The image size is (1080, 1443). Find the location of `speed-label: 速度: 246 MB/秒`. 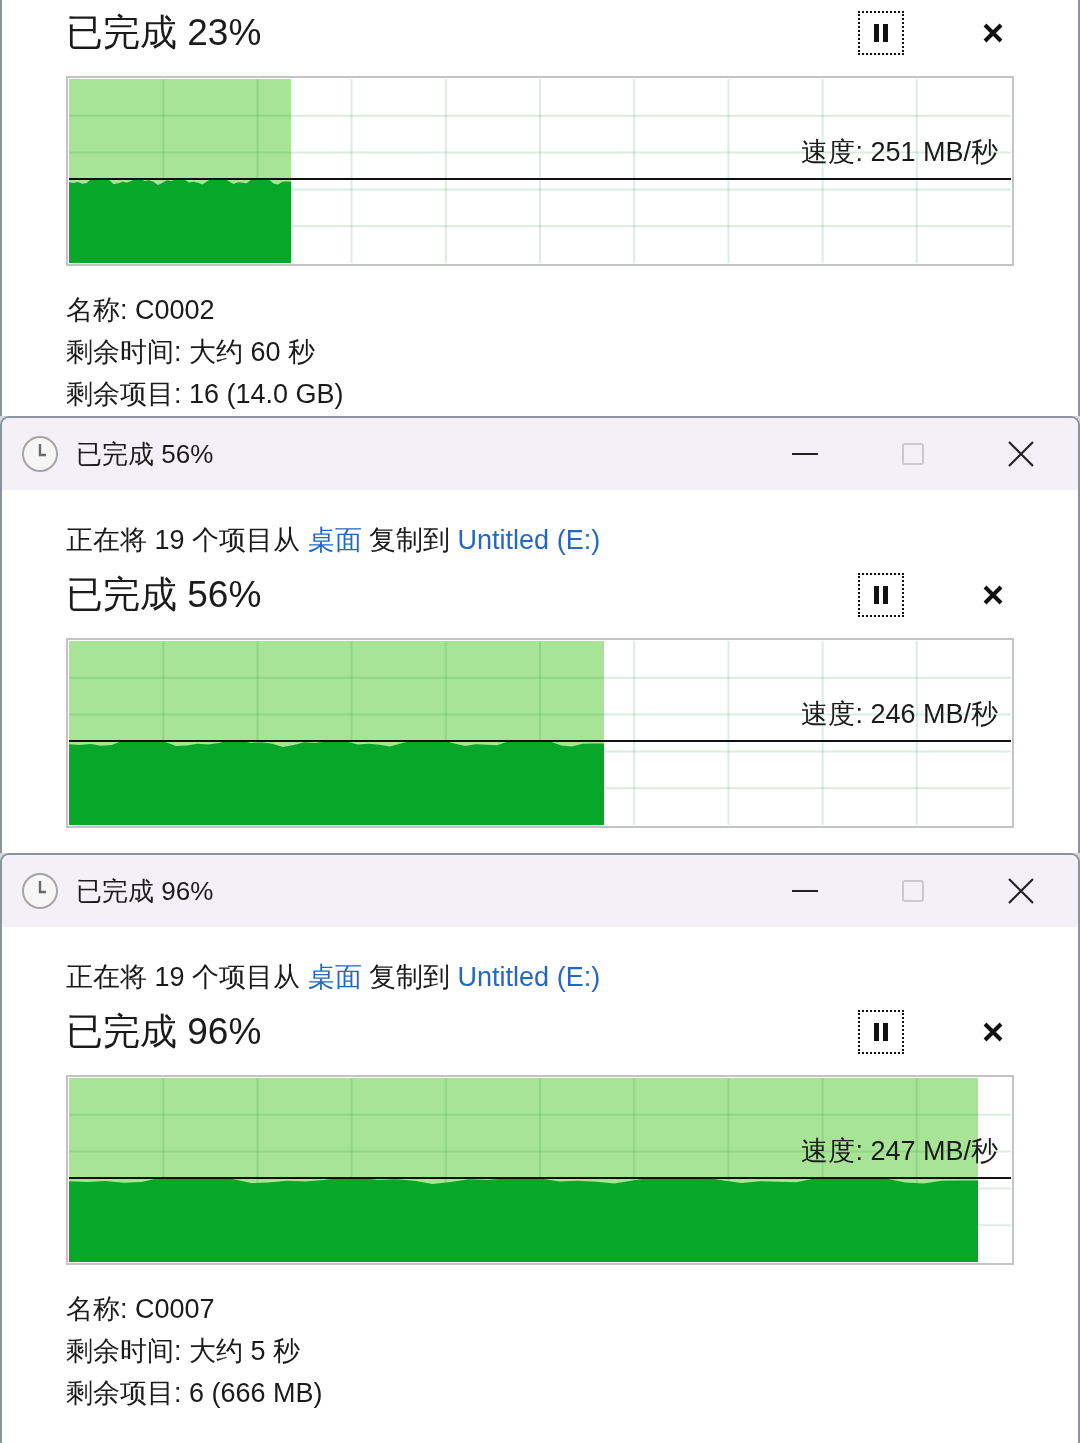

speed-label: 速度: 246 MB/秒 is located at coordinates (899, 714).